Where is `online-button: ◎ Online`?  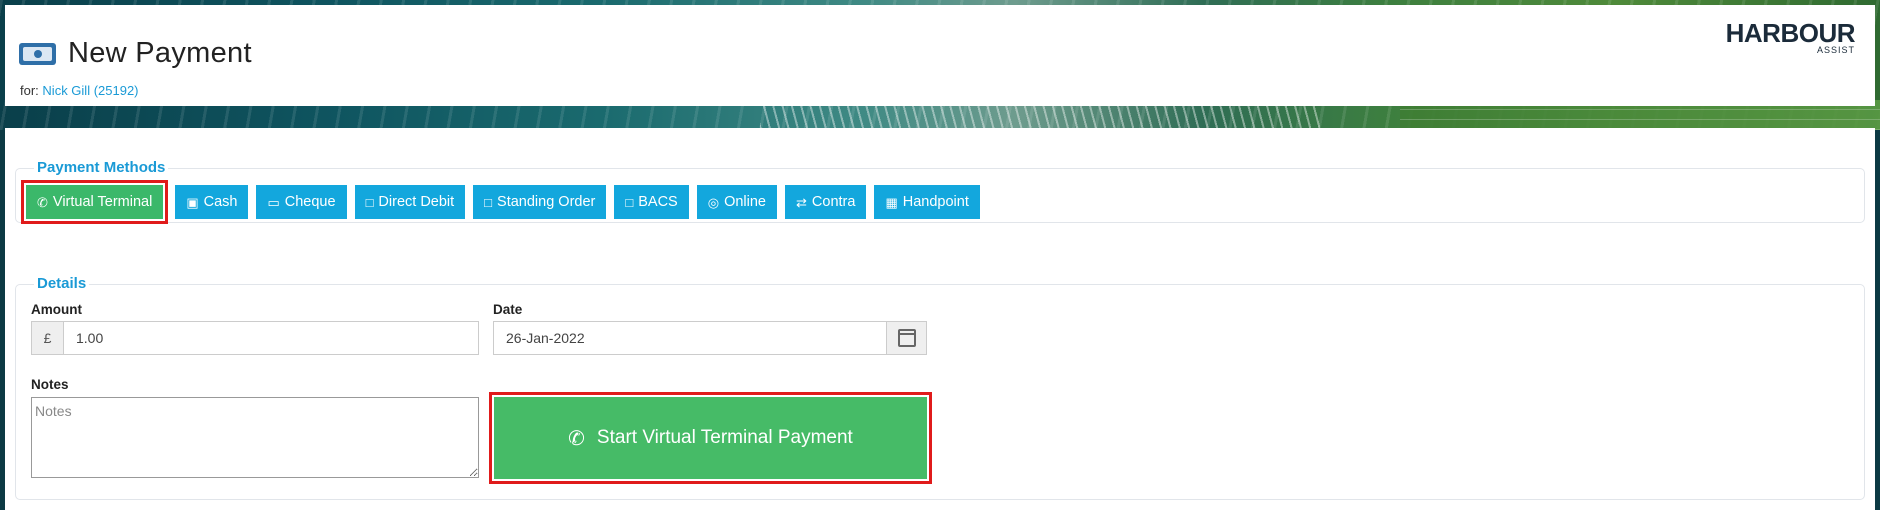
online-button: ◎ Online is located at coordinates (736, 202).